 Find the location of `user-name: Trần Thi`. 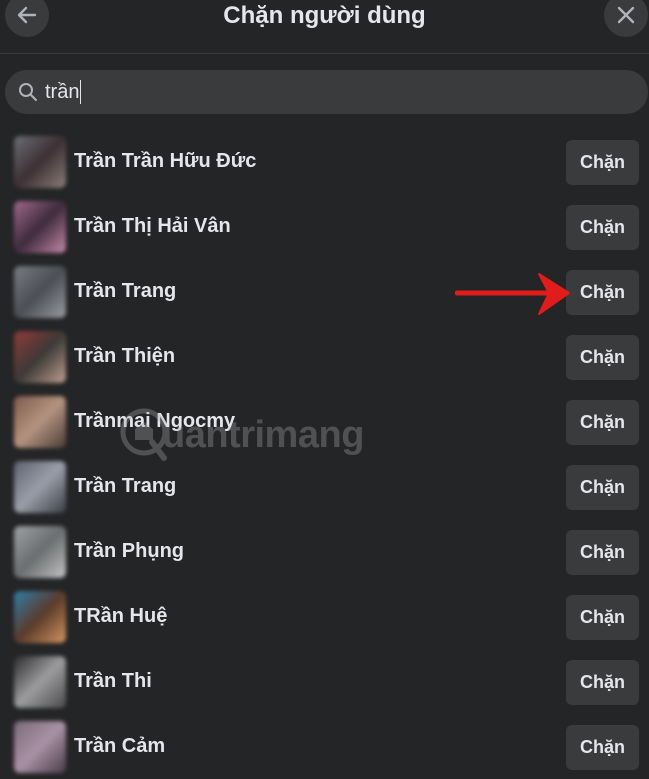

user-name: Trần Thi is located at coordinates (113, 681).